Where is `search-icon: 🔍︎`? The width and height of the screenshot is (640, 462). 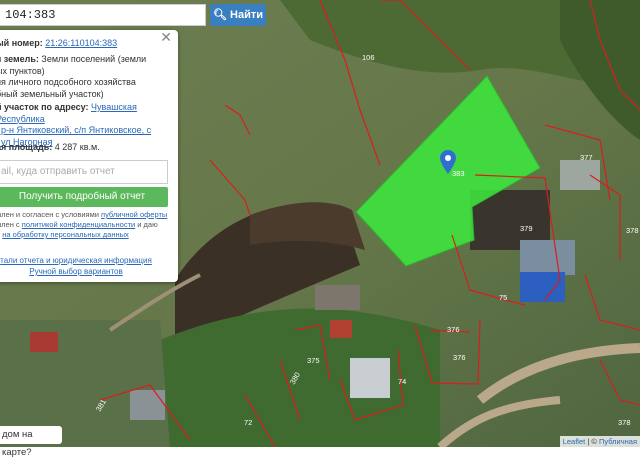 search-icon: 🔍︎ is located at coordinates (219, 15).